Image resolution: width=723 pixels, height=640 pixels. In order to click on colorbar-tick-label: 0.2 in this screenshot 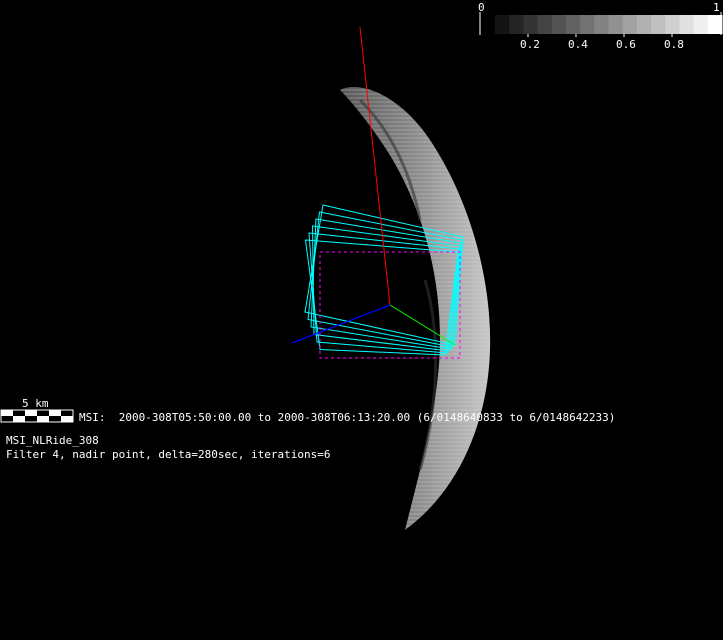, I will do `click(530, 44)`.